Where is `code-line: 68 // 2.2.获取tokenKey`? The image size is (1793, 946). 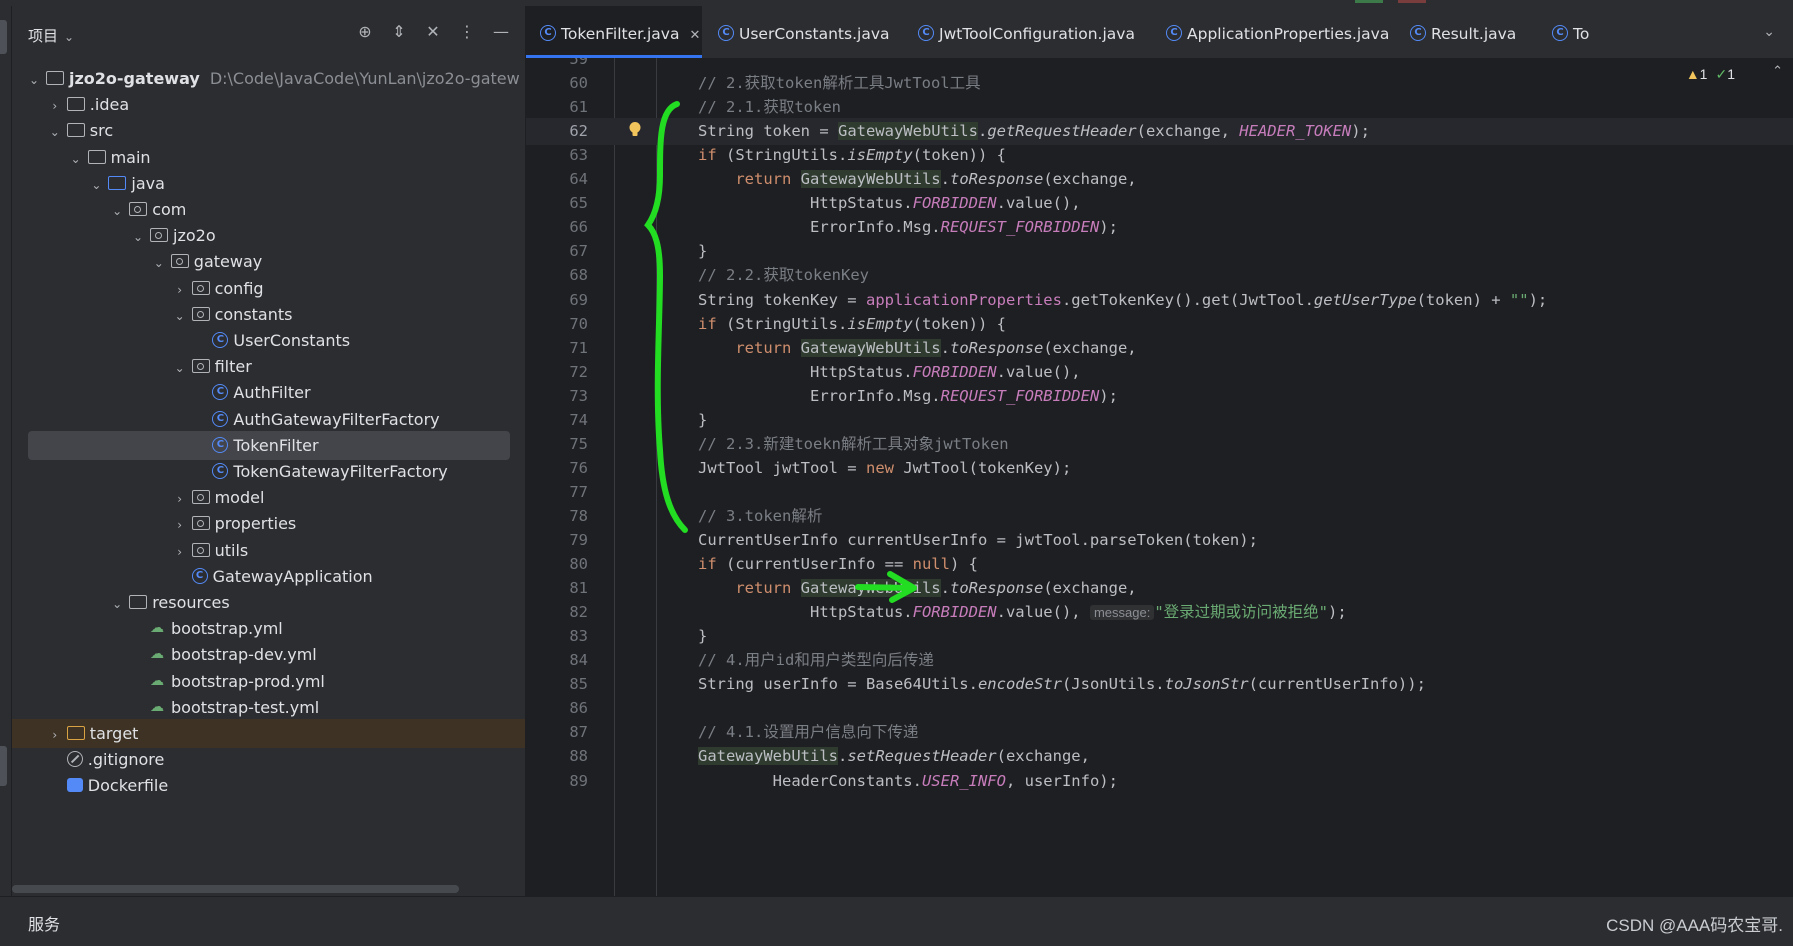
code-line: 68 // 2.2.获取tokenKey is located at coordinates (1159, 275).